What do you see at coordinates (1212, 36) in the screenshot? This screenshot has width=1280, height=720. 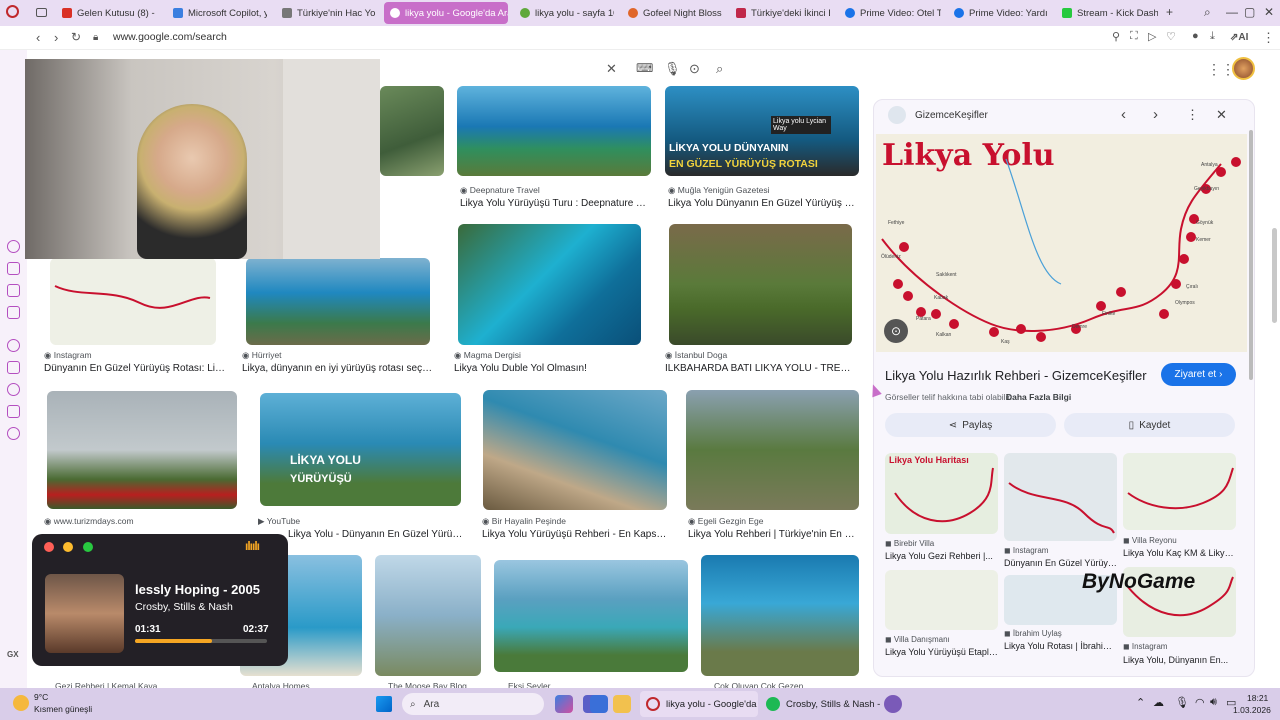 I see `download-icon: ⤓` at bounding box center [1212, 36].